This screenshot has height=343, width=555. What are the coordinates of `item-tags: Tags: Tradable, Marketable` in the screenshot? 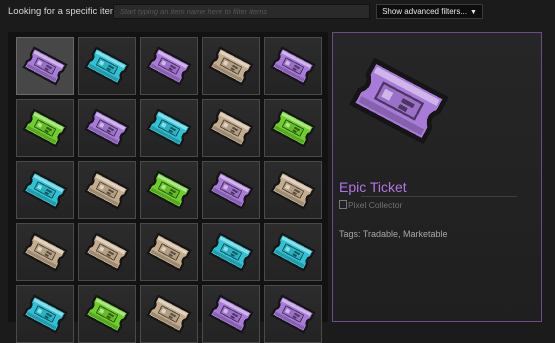 It's located at (393, 234).